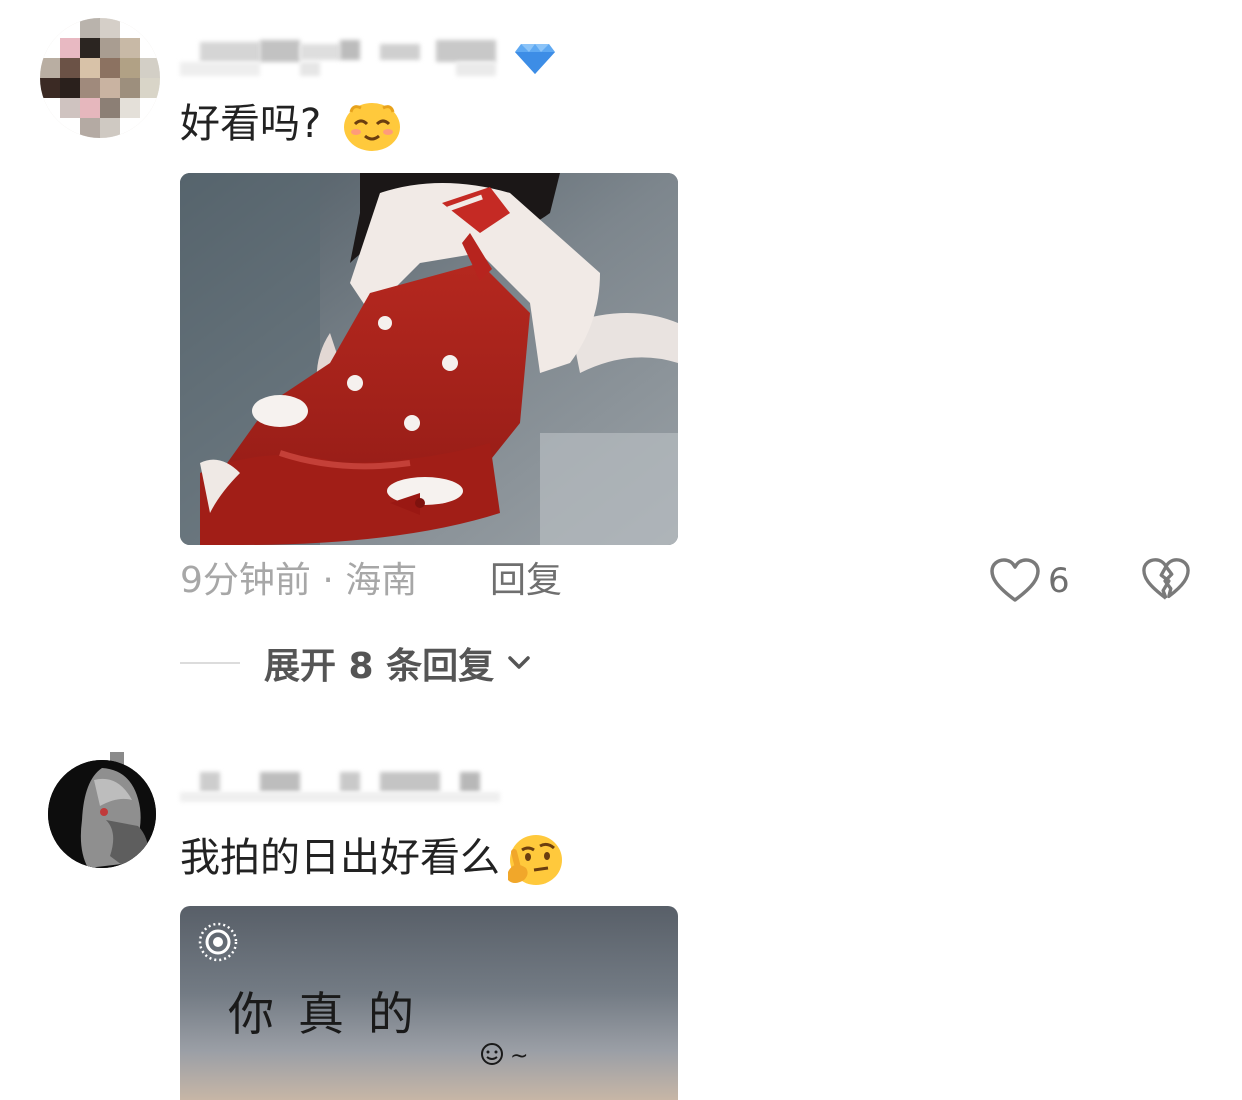 This screenshot has height=1100, width=1242. What do you see at coordinates (1059, 581) in the screenshot?
I see `like-count: 6` at bounding box center [1059, 581].